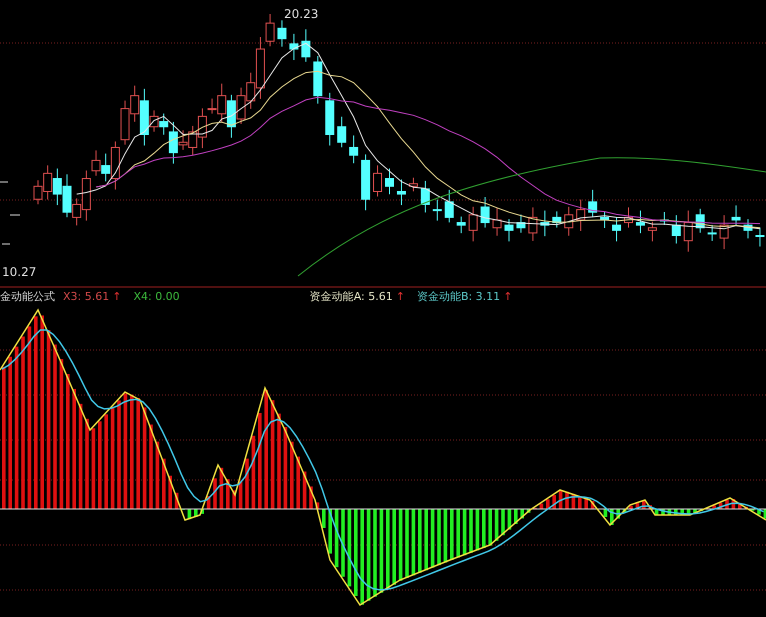 The width and height of the screenshot is (766, 617). I want to click on indicator-title: 金动能公式, so click(27, 296).